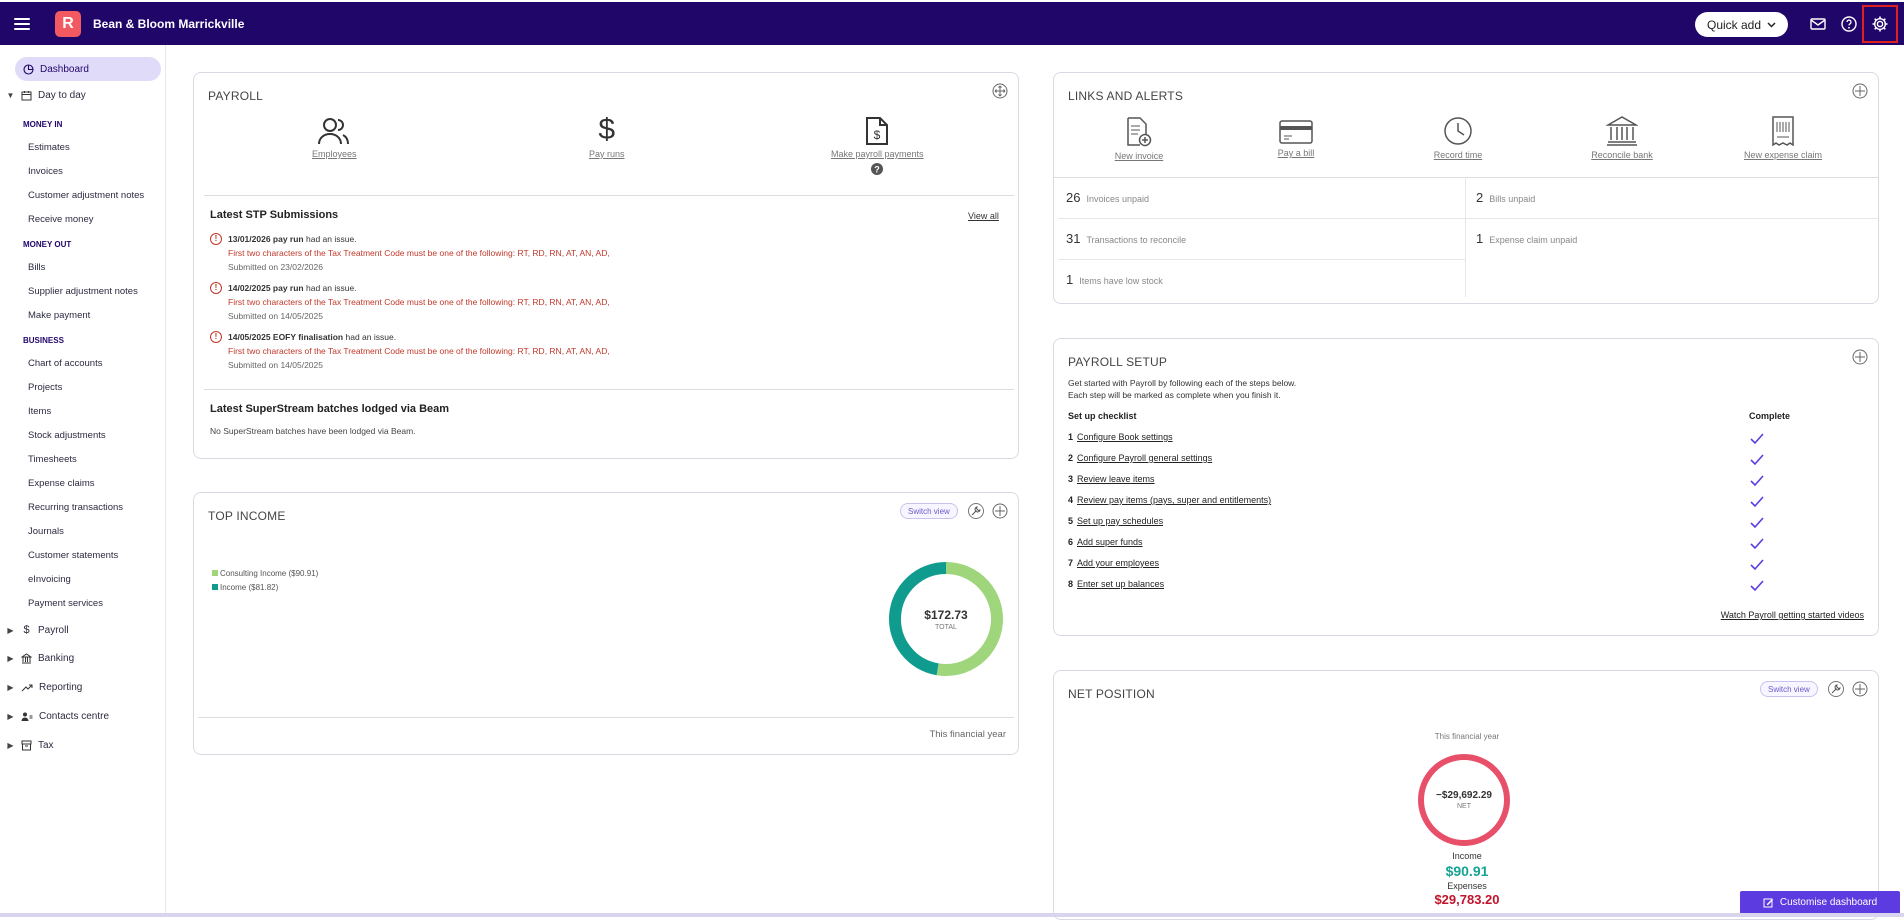 This screenshot has width=1904, height=920. I want to click on sidebar-item-items: Items, so click(39, 411).